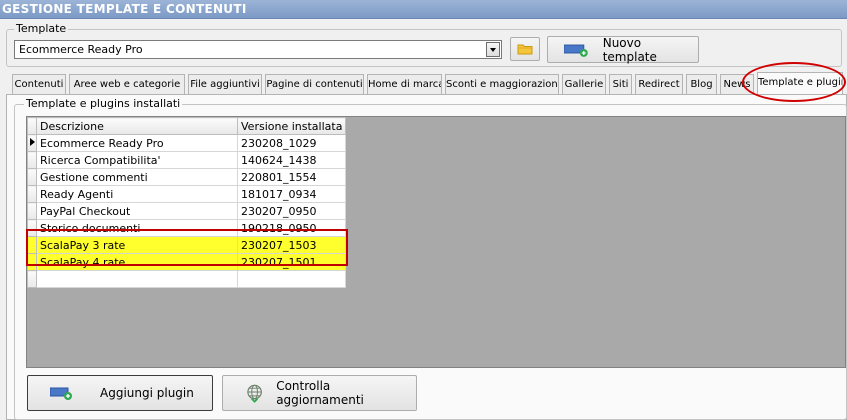 The width and height of the screenshot is (847, 420). I want to click on new-template-button: Nuovo template, so click(623, 49).